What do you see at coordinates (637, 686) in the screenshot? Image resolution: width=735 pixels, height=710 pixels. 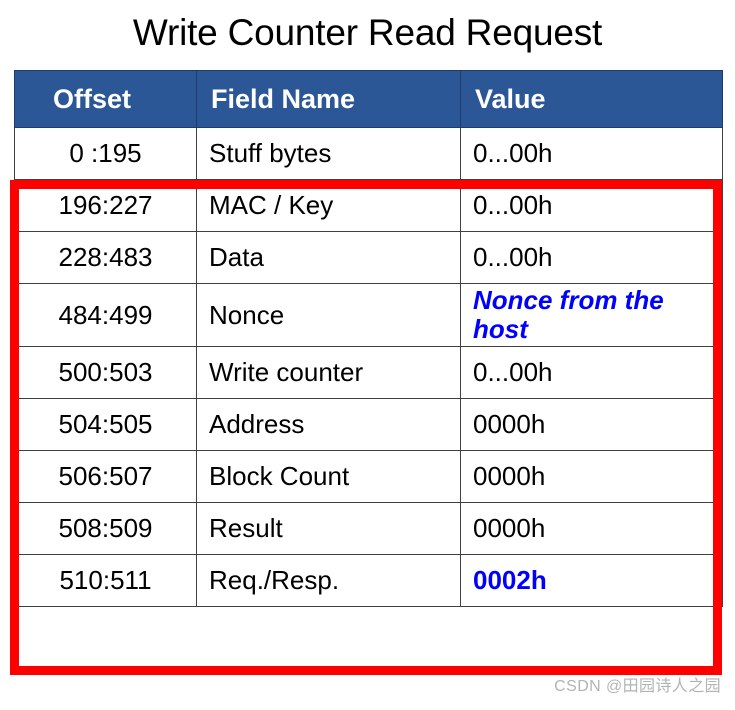 I see `watermark-text: CSDN @田园诗人之园` at bounding box center [637, 686].